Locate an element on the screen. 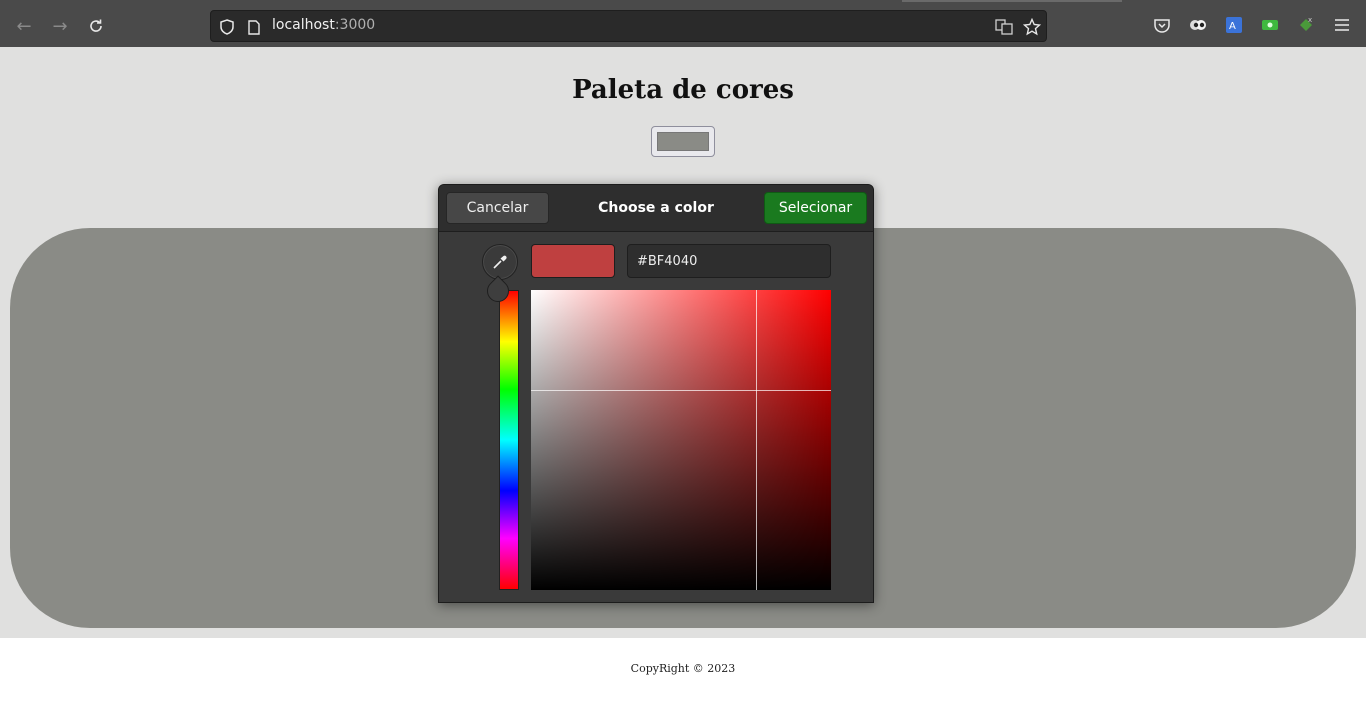 The image size is (1366, 703). bookmark-star-icon is located at coordinates (1032, 27).